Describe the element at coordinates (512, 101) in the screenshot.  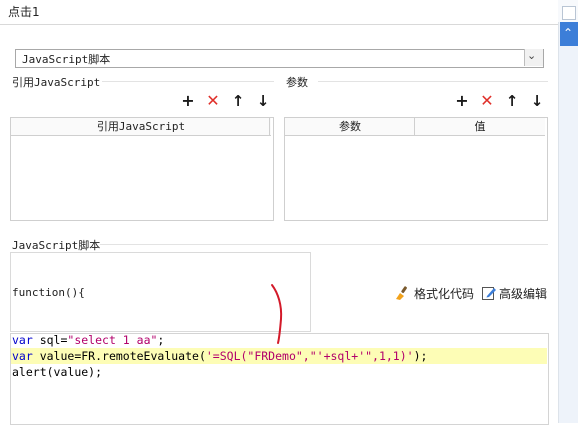
I see `move-up-param-button: ↑` at that location.